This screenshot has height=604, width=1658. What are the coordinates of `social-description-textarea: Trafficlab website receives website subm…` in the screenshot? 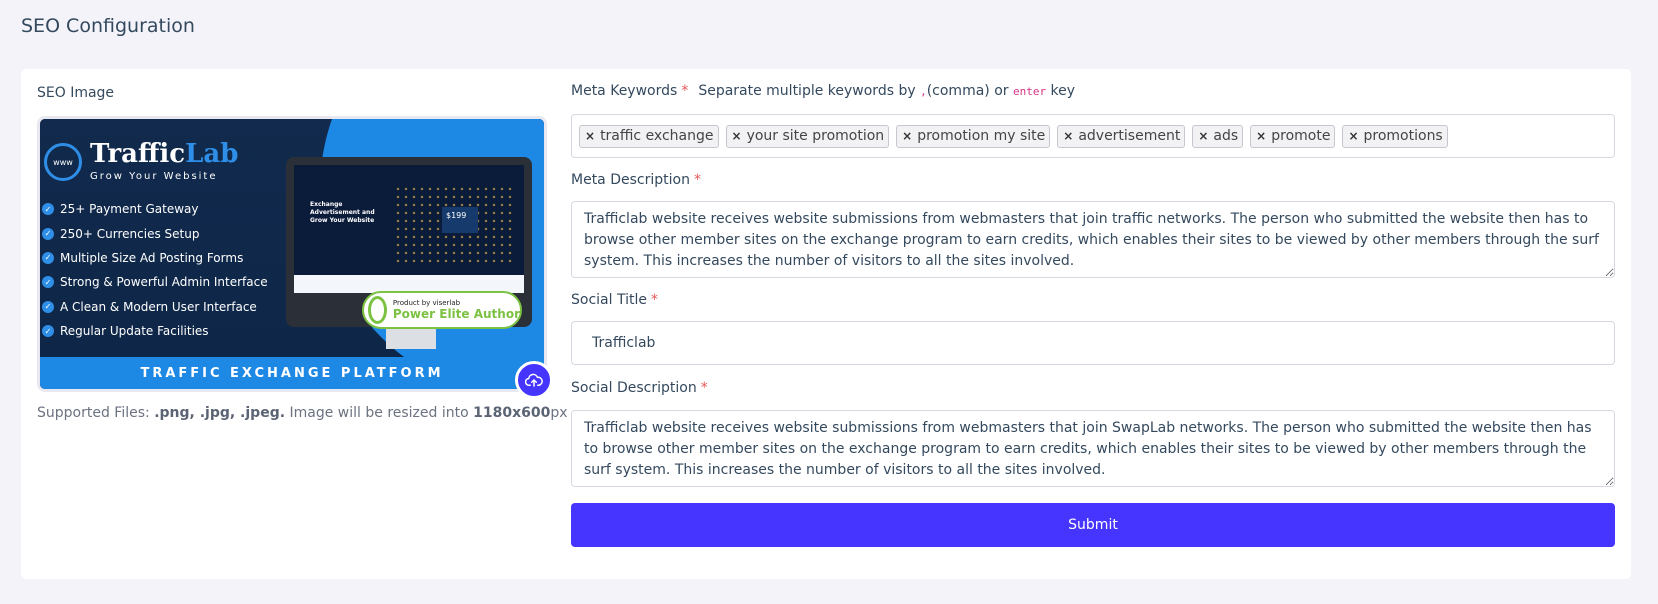 It's located at (1093, 448).